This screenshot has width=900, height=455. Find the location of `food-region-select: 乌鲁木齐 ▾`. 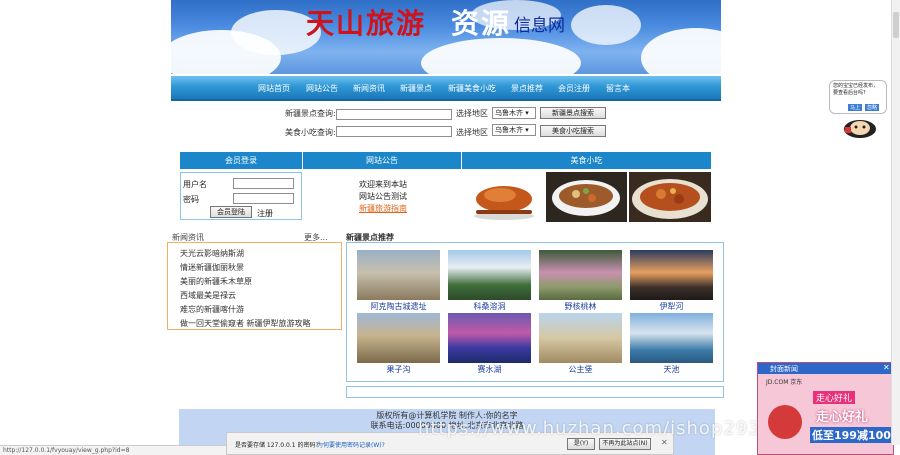

food-region-select: 乌鲁木齐 ▾ is located at coordinates (514, 130).